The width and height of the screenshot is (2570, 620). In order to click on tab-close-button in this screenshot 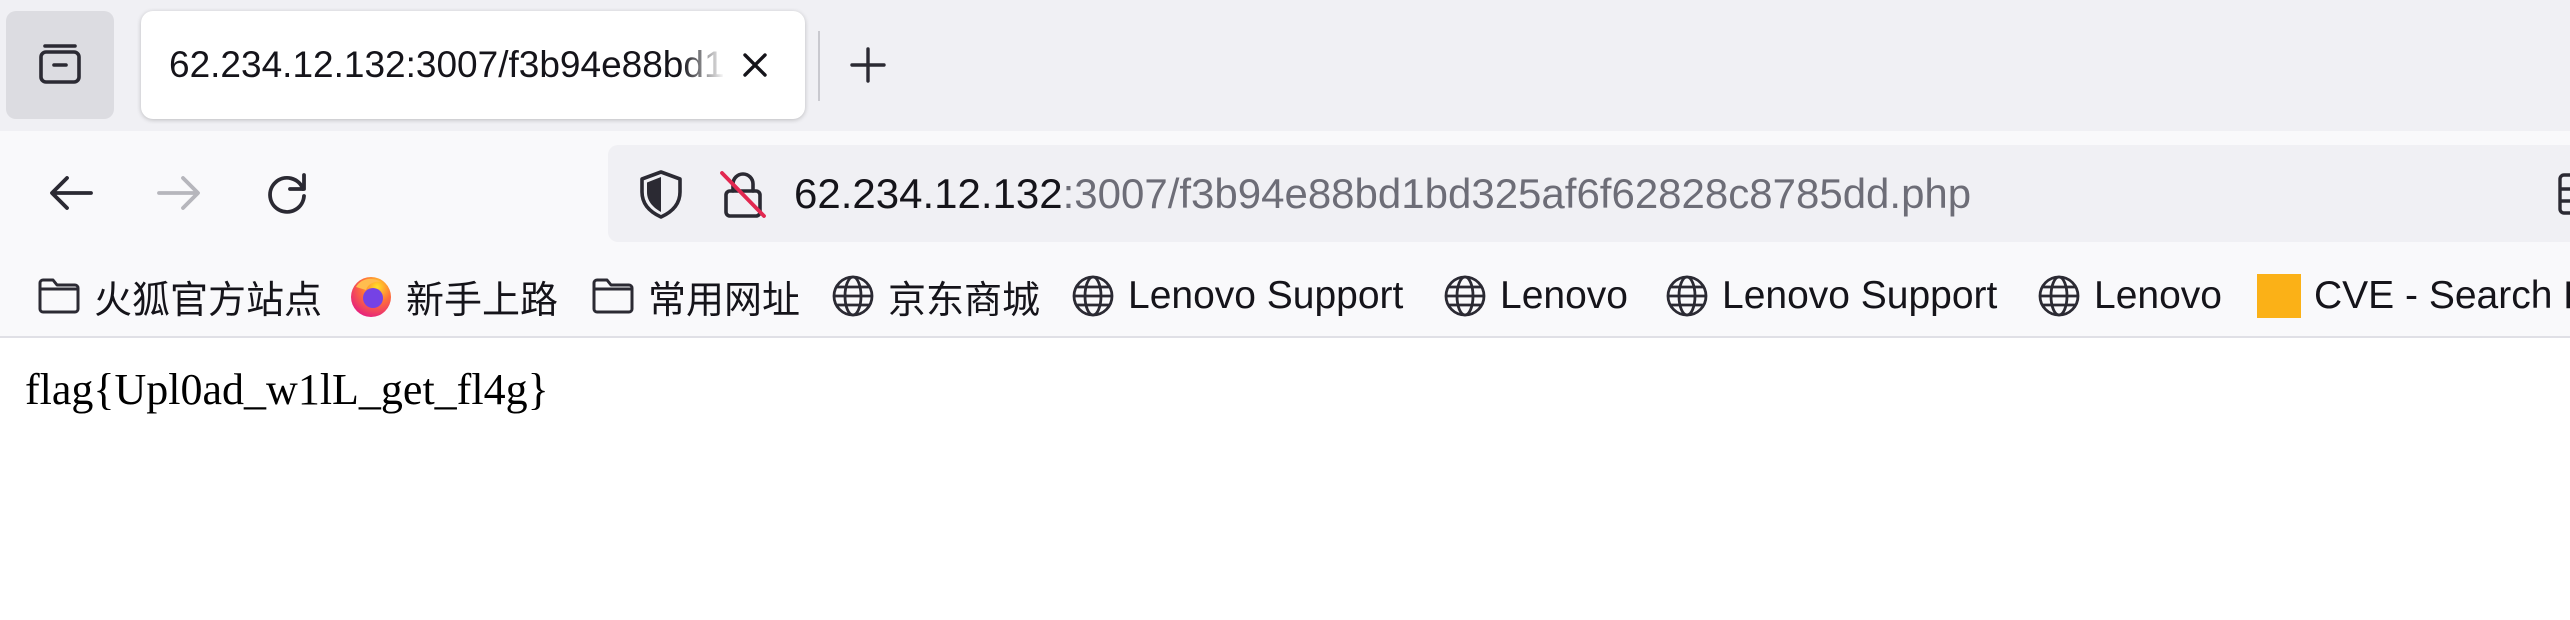, I will do `click(755, 65)`.